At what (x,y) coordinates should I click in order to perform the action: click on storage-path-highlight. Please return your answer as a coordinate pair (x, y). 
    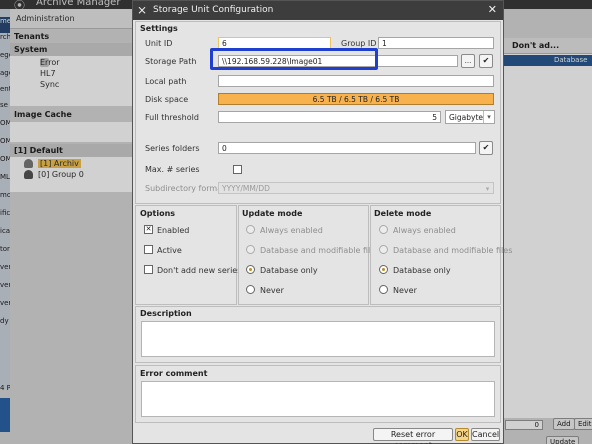
    Looking at the image, I should click on (294, 59).